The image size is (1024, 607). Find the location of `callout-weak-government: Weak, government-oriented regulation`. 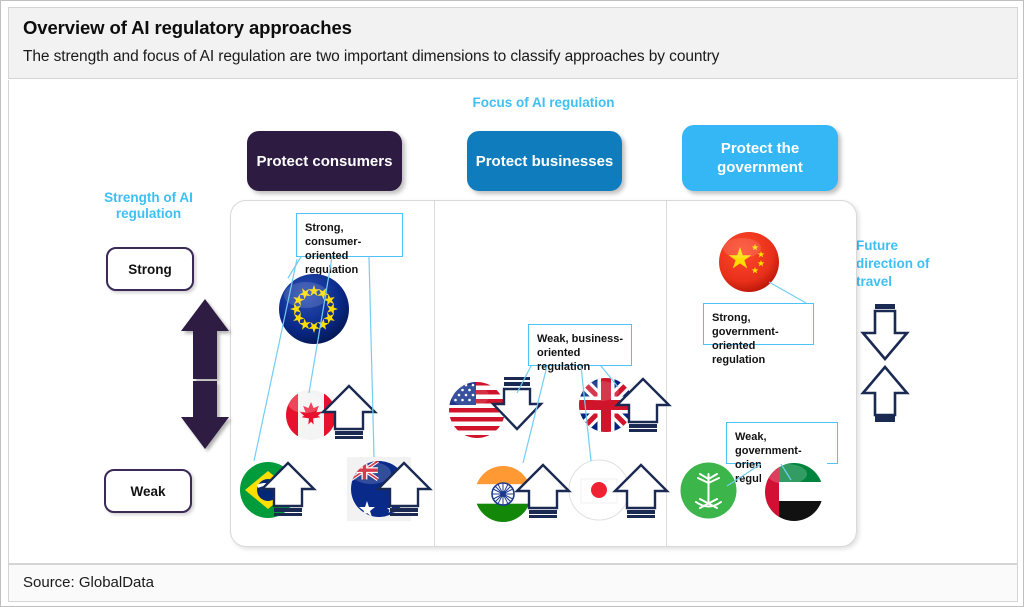

callout-weak-government: Weak, government-oriented regulation is located at coordinates (782, 453).